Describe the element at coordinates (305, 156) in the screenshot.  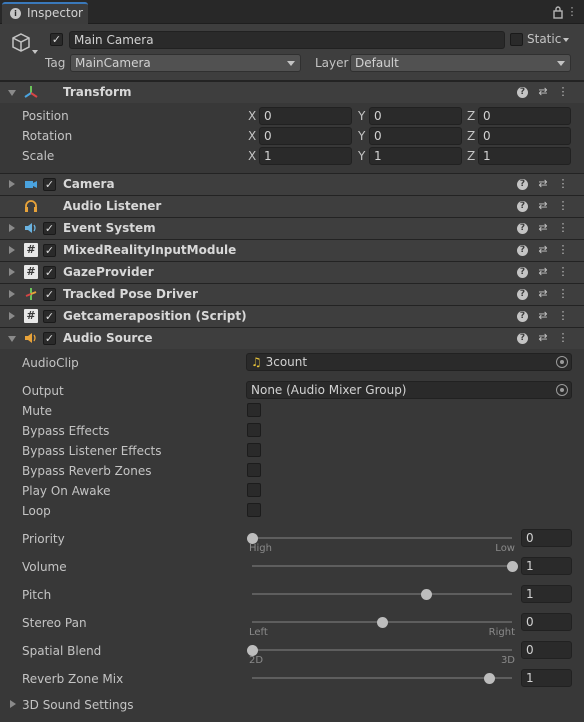
I see `scale-x-field: 1` at that location.